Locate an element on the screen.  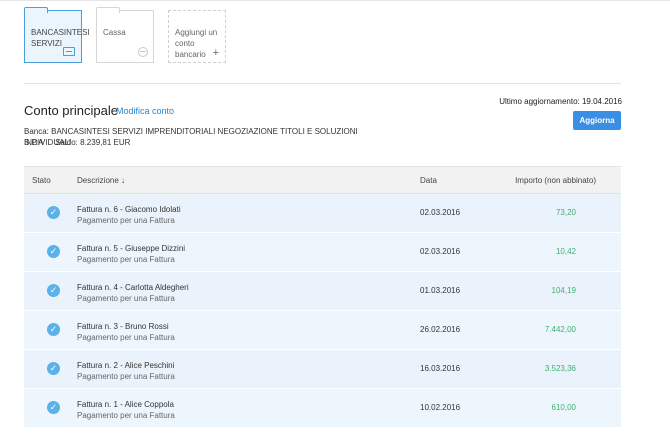
amount-cell: 7.442,00 is located at coordinates (560, 329).